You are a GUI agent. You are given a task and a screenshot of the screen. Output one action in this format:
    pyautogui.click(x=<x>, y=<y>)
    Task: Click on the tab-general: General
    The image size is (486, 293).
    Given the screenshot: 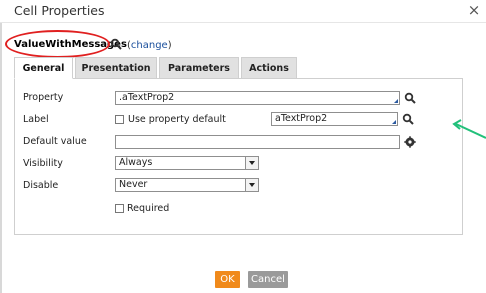 What is the action you would take?
    pyautogui.click(x=43, y=68)
    